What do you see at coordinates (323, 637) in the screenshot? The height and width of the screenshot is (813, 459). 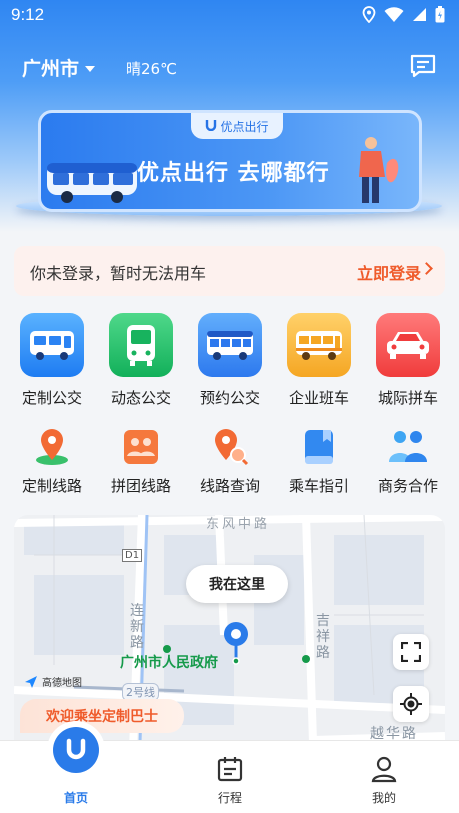 I see `street-label-jixiang: 吉祥路` at bounding box center [323, 637].